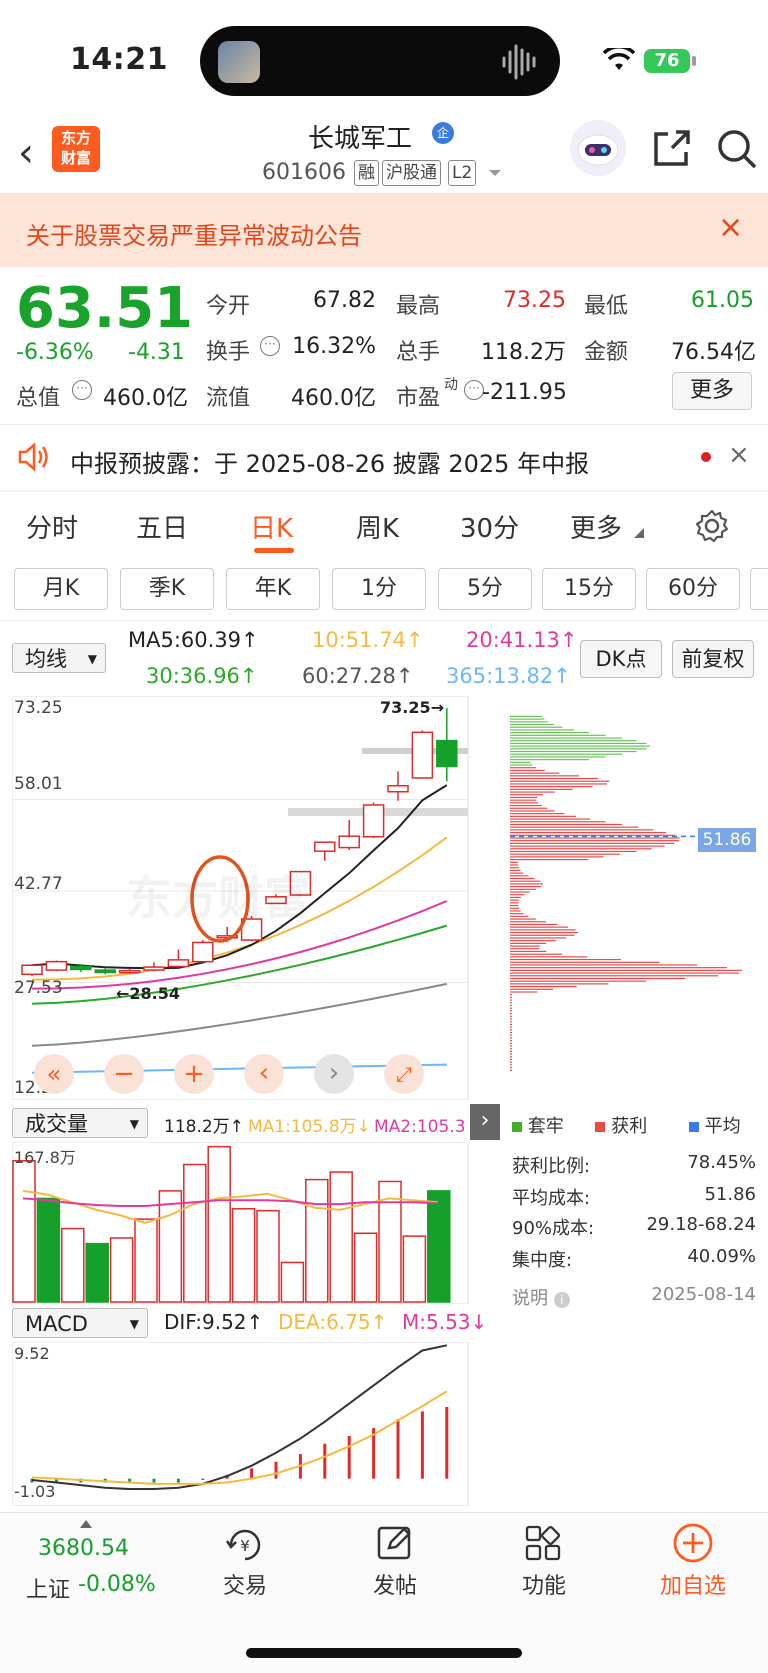 The width and height of the screenshot is (768, 1673). I want to click on trade-label: 交易, so click(245, 1584).